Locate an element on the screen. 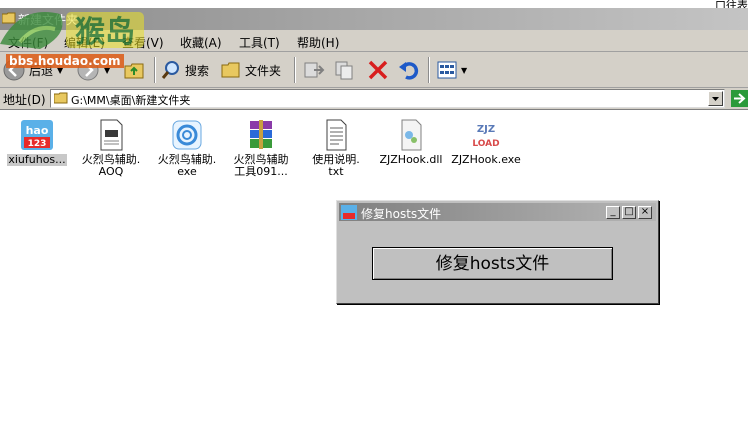 This screenshot has height=445, width=748. undo-button is located at coordinates (409, 70).